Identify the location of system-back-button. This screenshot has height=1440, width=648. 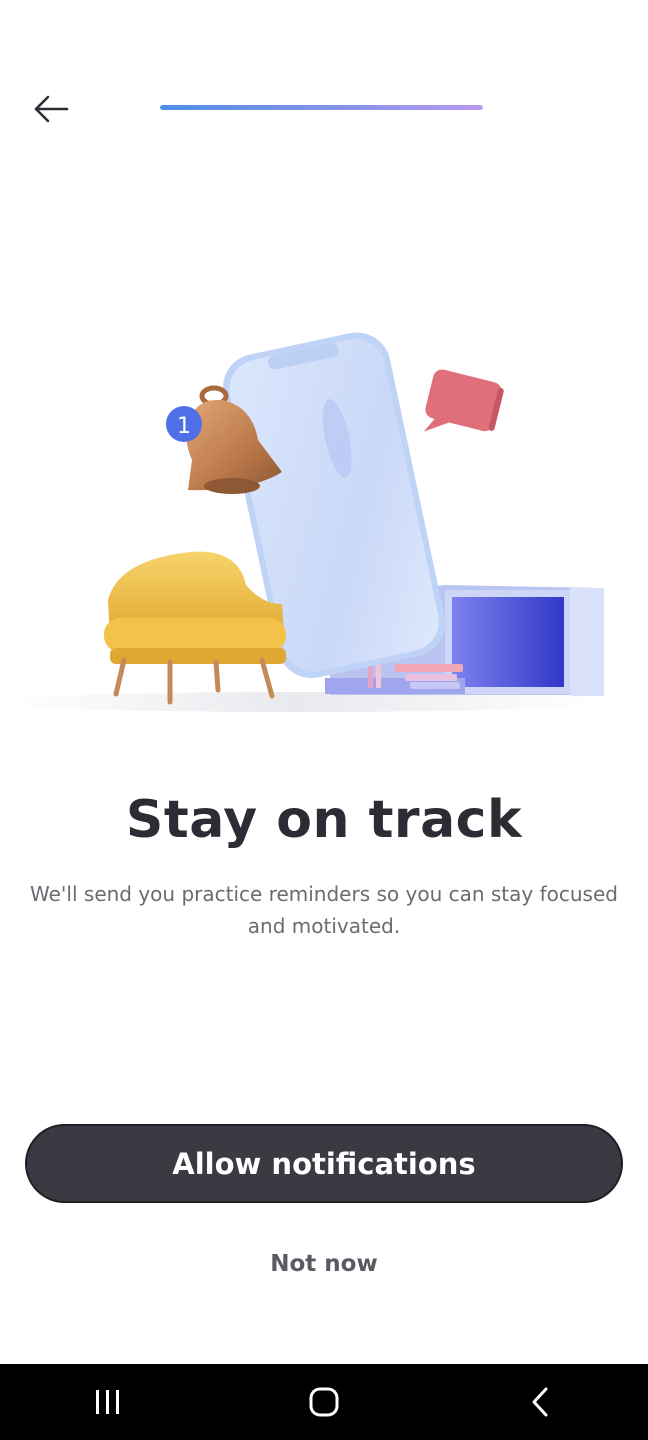
(540, 1402).